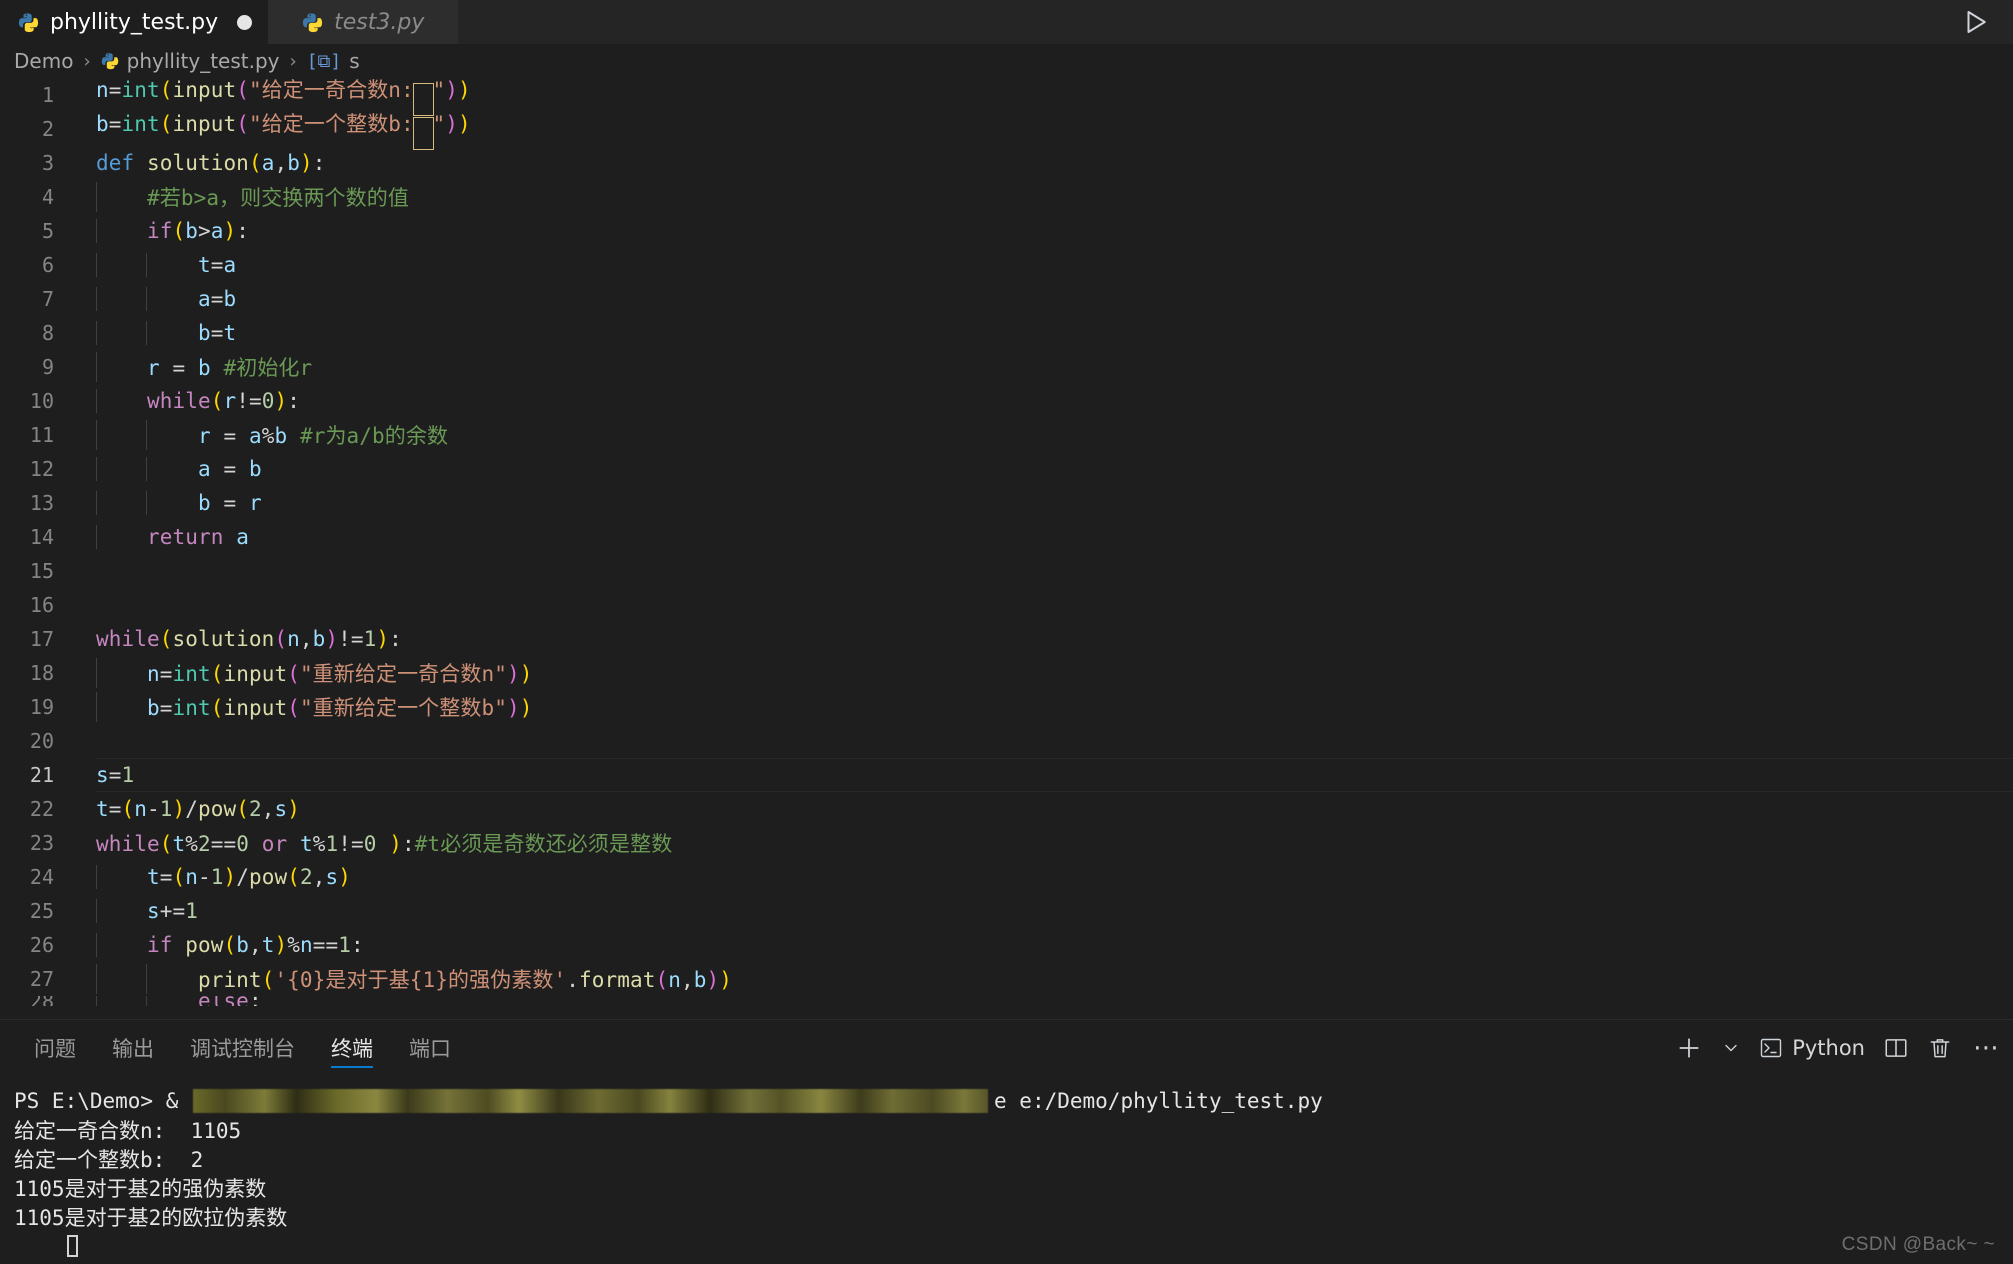  I want to click on kill-terminal-button, so click(1940, 1048).